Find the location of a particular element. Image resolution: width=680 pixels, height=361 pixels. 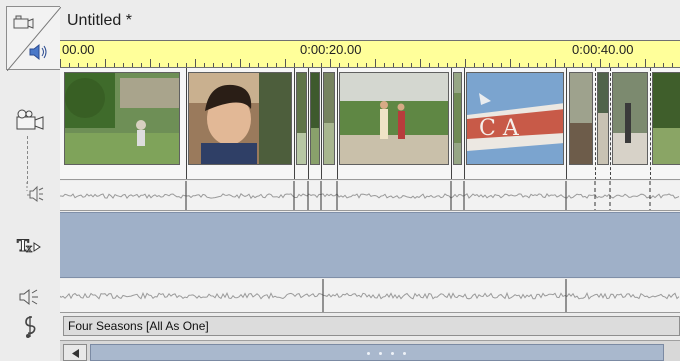

sound-effect-track is located at coordinates (370, 296).